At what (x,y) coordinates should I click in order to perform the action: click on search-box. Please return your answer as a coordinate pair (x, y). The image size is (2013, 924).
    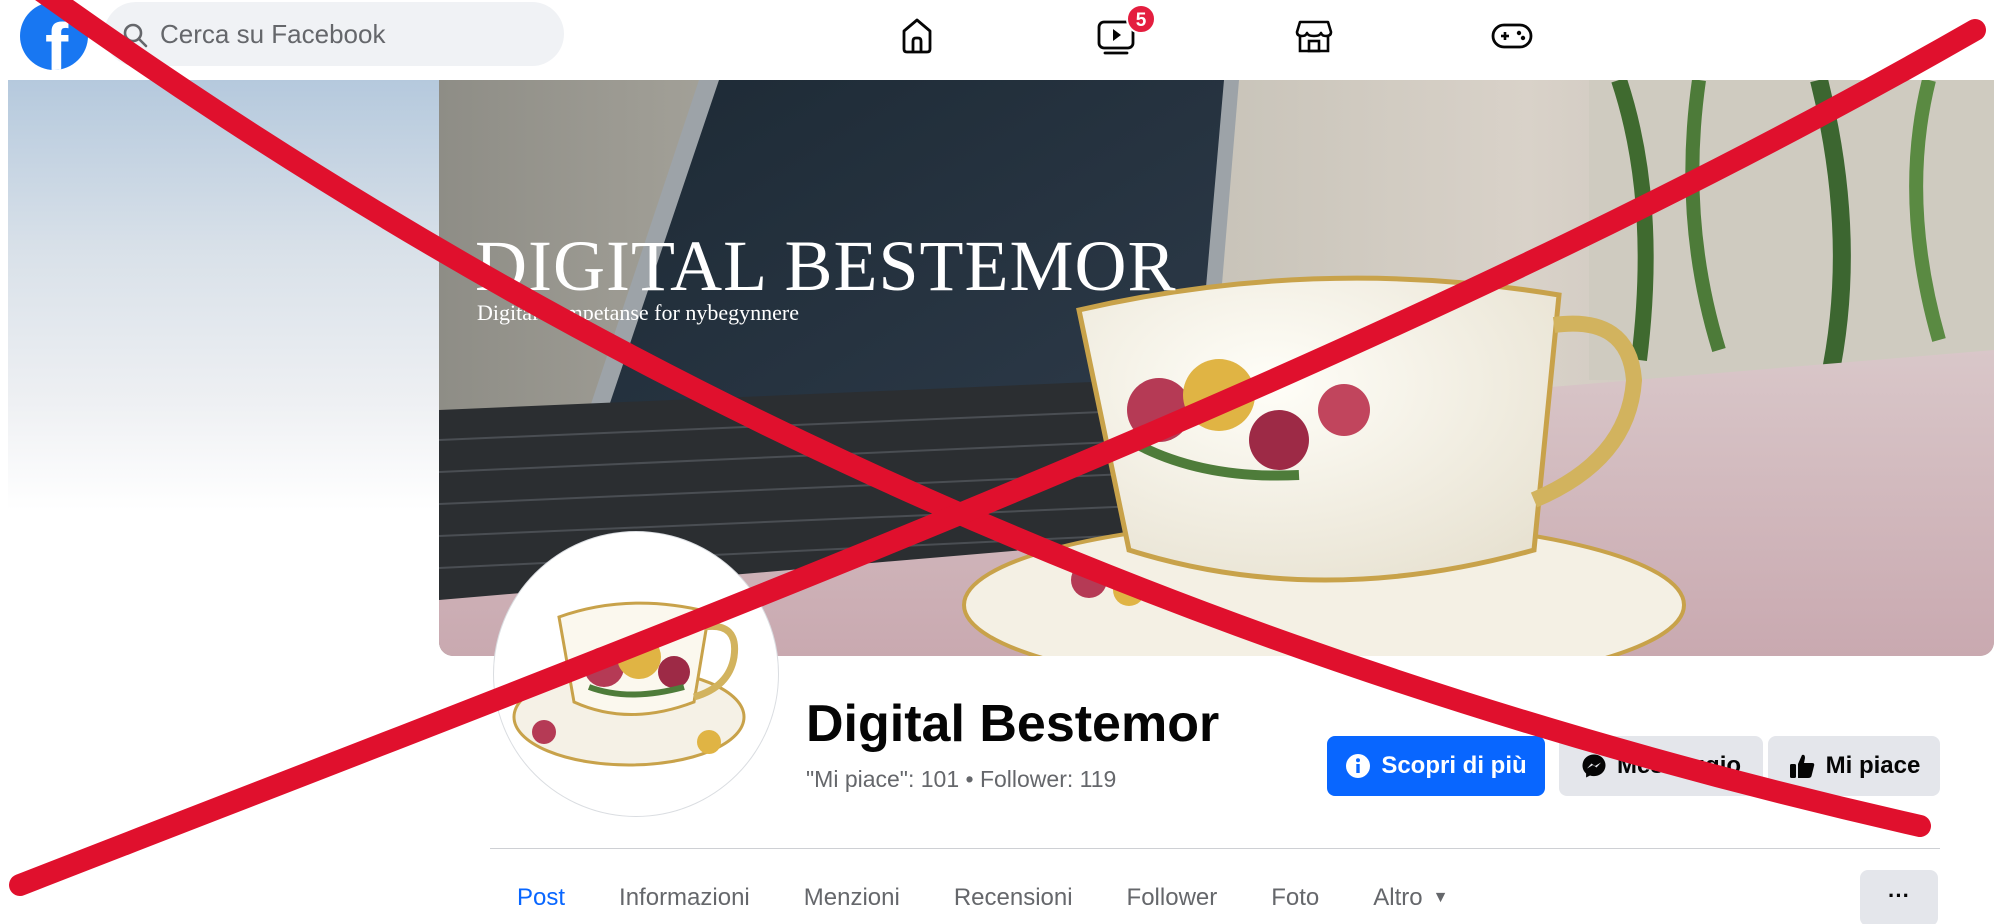
    Looking at the image, I should click on (334, 34).